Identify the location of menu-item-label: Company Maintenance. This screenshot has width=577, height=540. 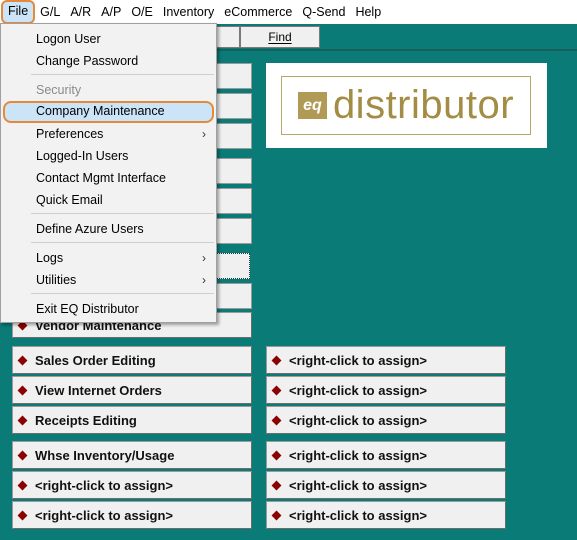
(100, 111).